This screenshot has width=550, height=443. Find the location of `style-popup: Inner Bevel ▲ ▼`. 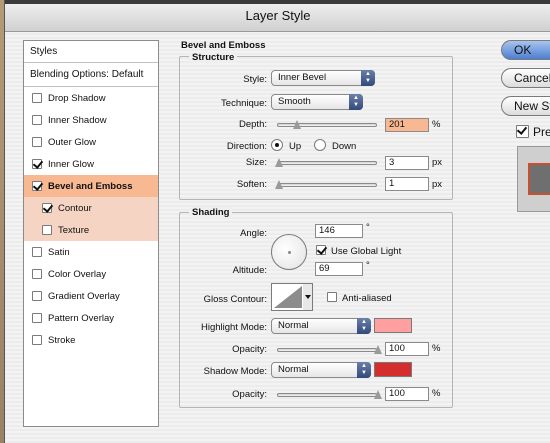

style-popup: Inner Bevel ▲ ▼ is located at coordinates (323, 78).